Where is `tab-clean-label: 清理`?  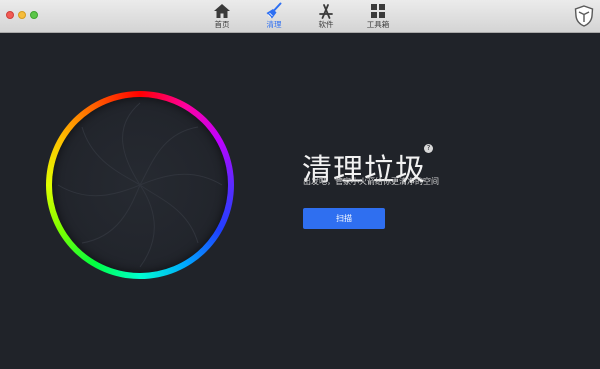 tab-clean-label: 清理 is located at coordinates (274, 24).